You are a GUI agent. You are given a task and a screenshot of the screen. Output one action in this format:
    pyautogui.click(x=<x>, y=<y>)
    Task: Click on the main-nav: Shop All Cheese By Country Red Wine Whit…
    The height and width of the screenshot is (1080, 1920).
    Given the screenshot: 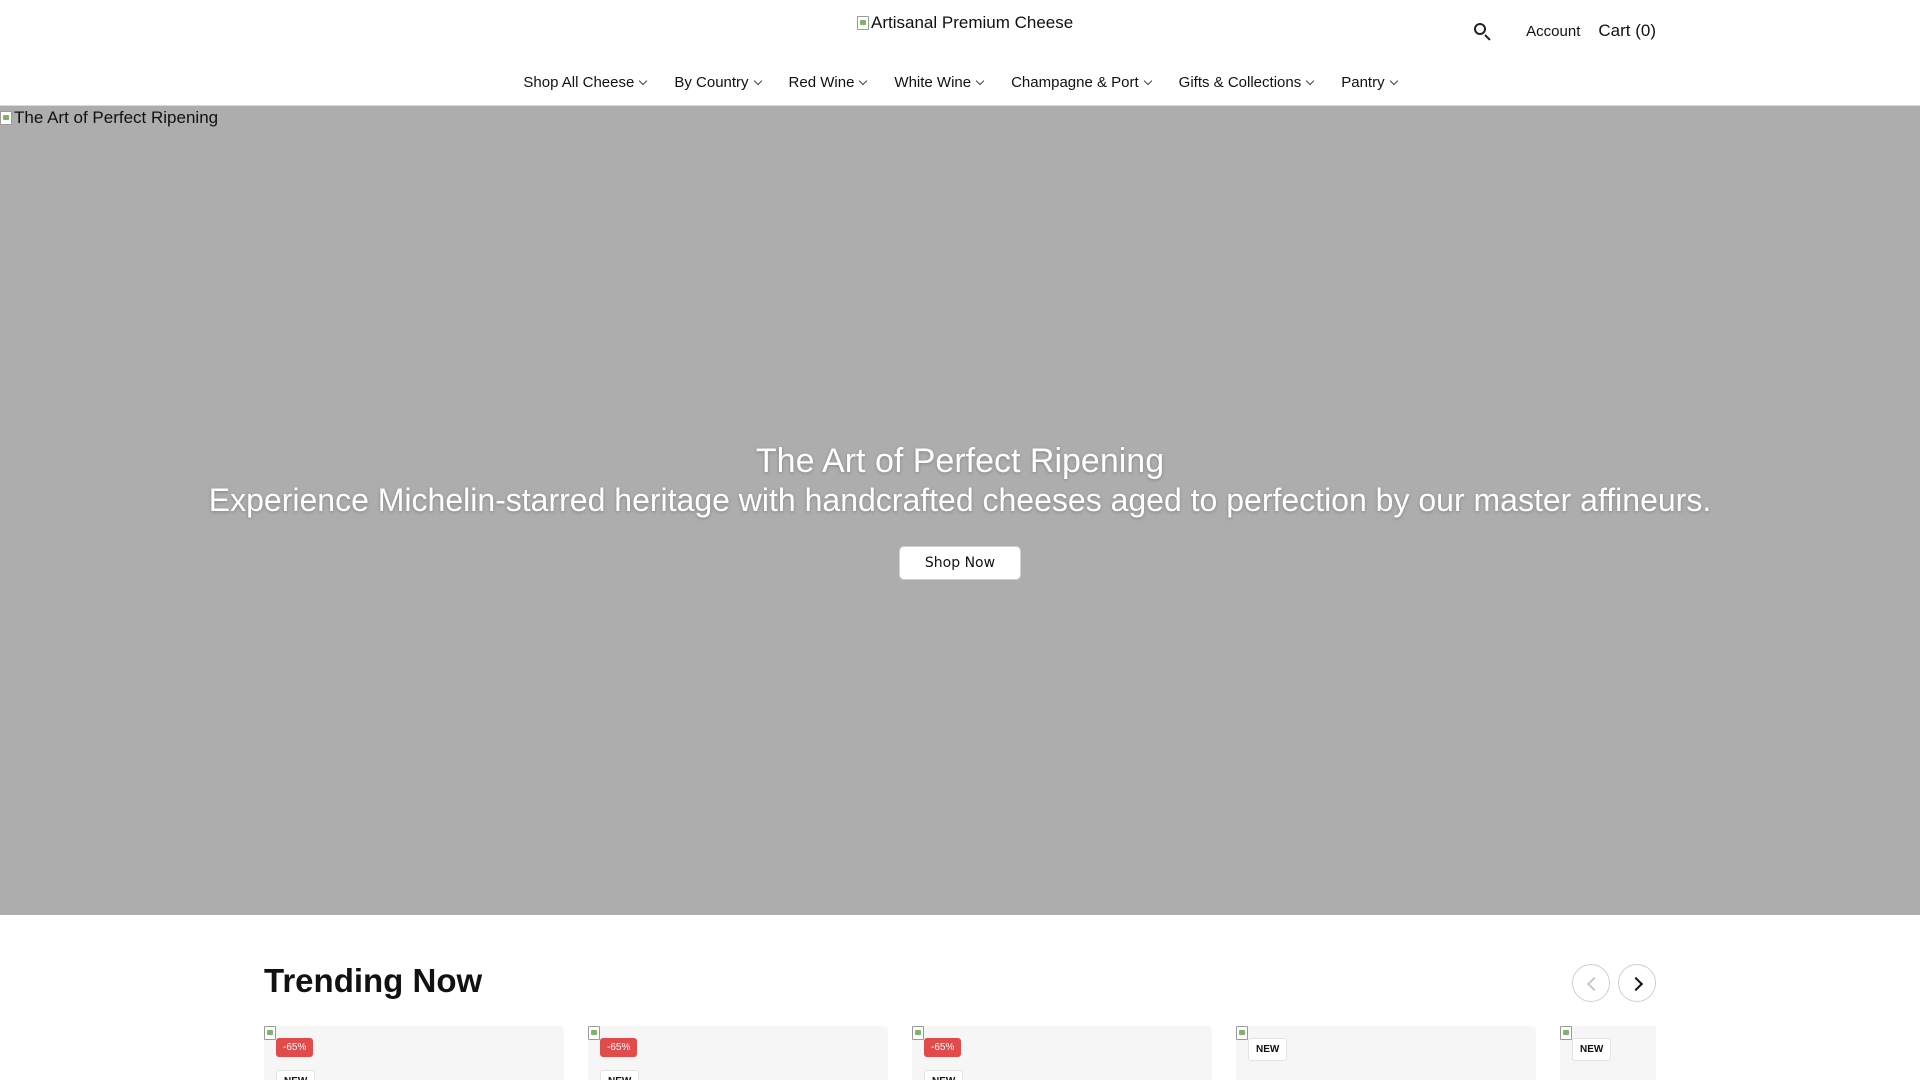 What is the action you would take?
    pyautogui.click(x=960, y=82)
    